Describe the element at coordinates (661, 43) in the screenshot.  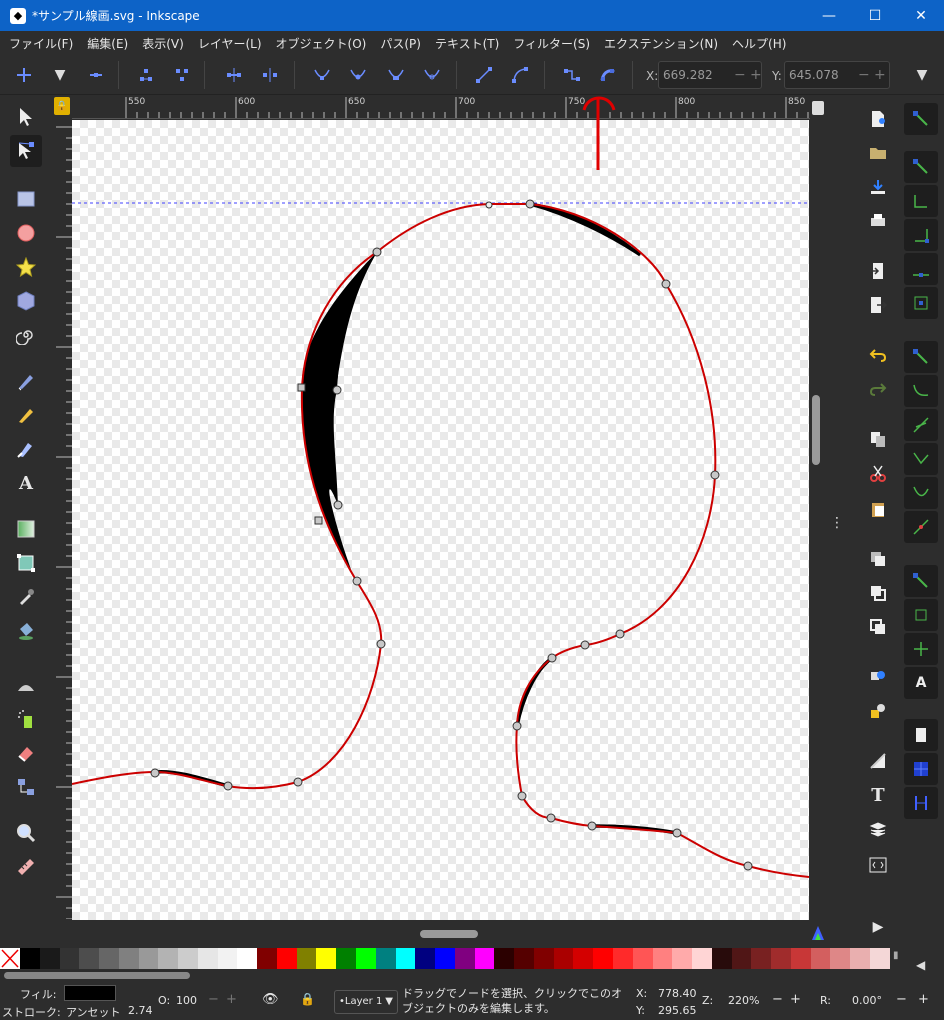
I see `menu-extension: エクステンション(N)` at that location.